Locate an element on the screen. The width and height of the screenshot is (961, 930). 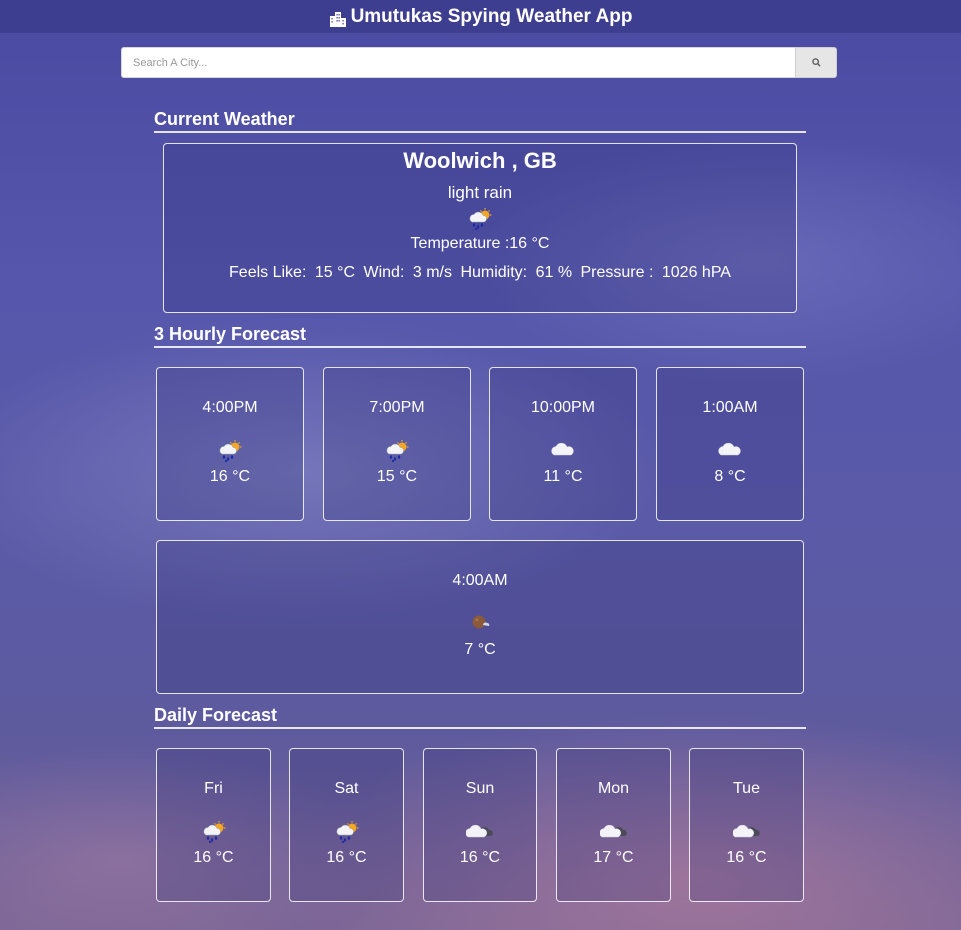
hourly-forecast-card: 10:00PM 11 °C is located at coordinates (563, 444).